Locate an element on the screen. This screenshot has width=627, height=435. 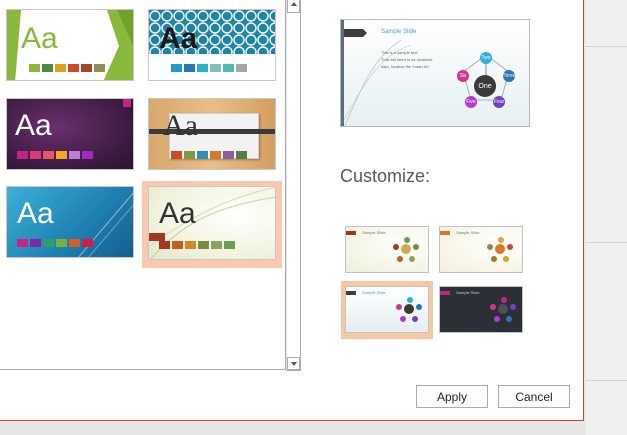
theme-thumbnail-4: Aa is located at coordinates (212, 134).